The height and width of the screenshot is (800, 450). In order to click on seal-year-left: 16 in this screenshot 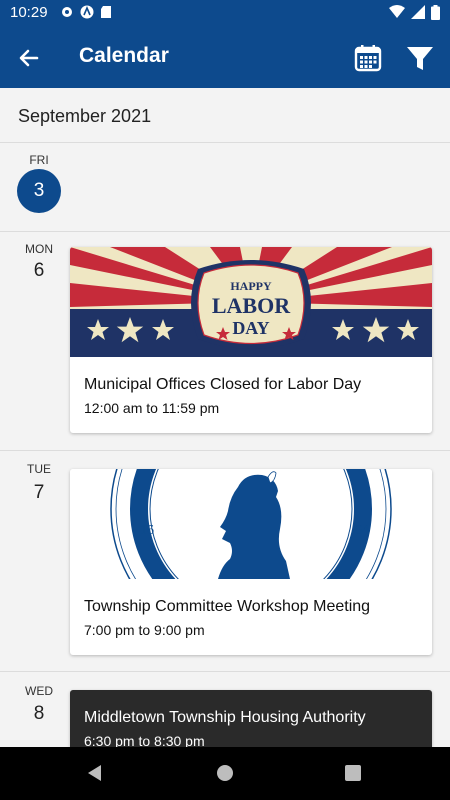, I will do `click(147, 530)`.